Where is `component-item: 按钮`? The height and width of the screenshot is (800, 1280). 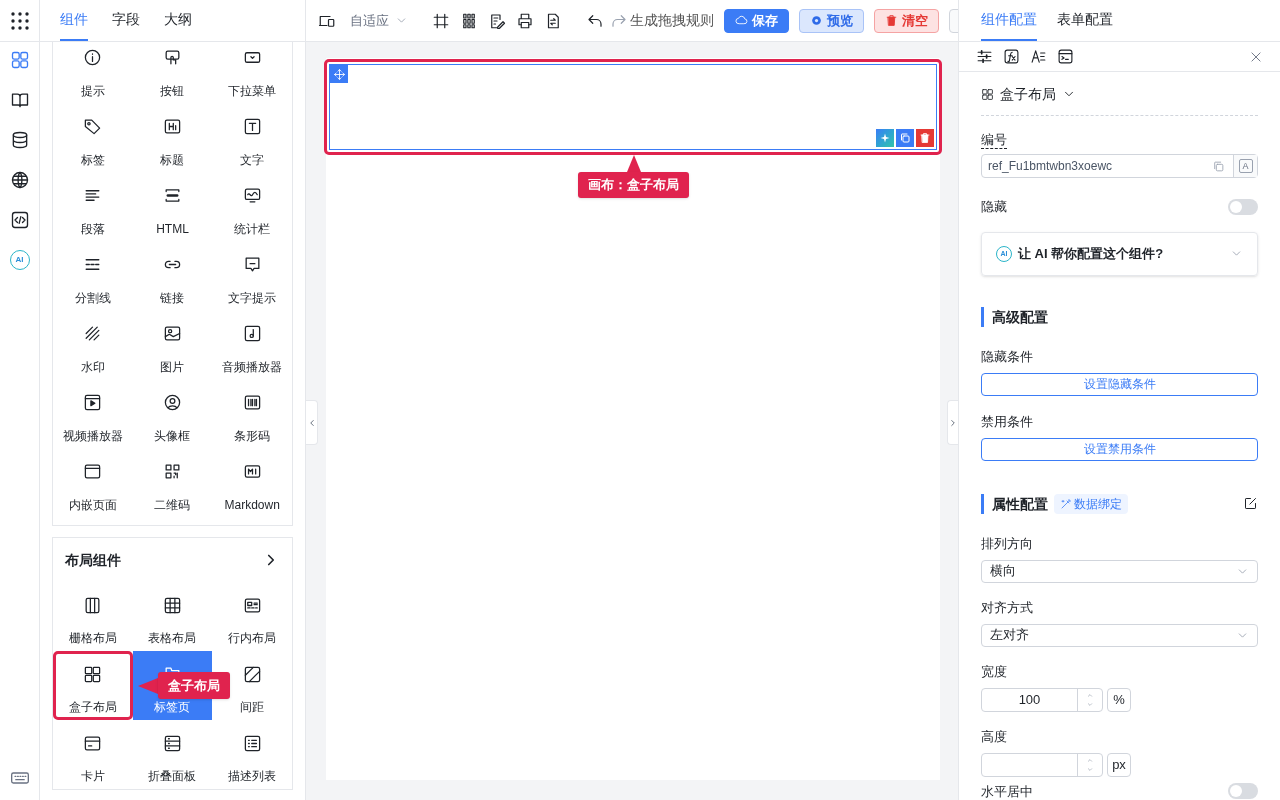
component-item: 按钮 is located at coordinates (172, 76).